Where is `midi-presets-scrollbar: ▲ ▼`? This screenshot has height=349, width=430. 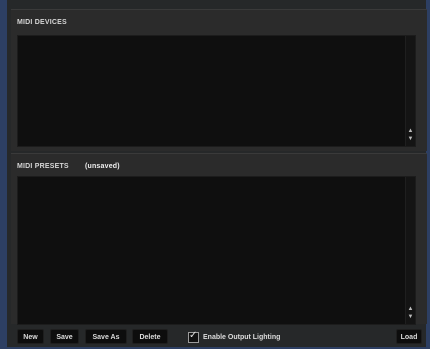
midi-presets-scrollbar: ▲ ▼ is located at coordinates (410, 250).